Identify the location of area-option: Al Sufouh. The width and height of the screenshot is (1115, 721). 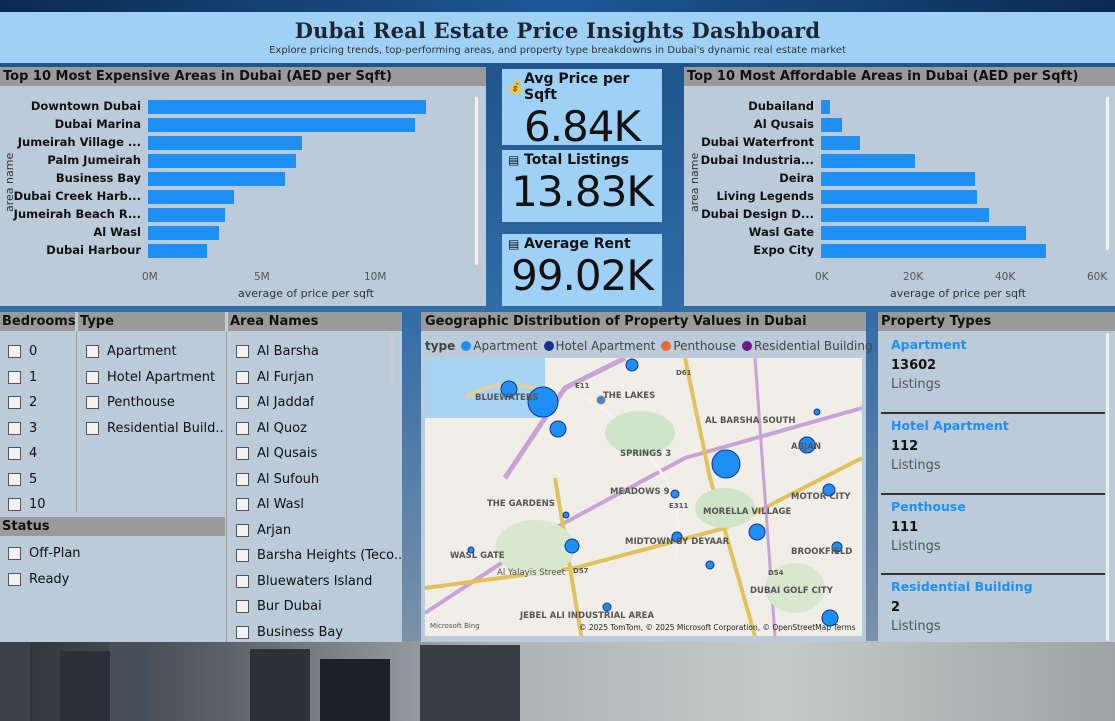
(315, 480).